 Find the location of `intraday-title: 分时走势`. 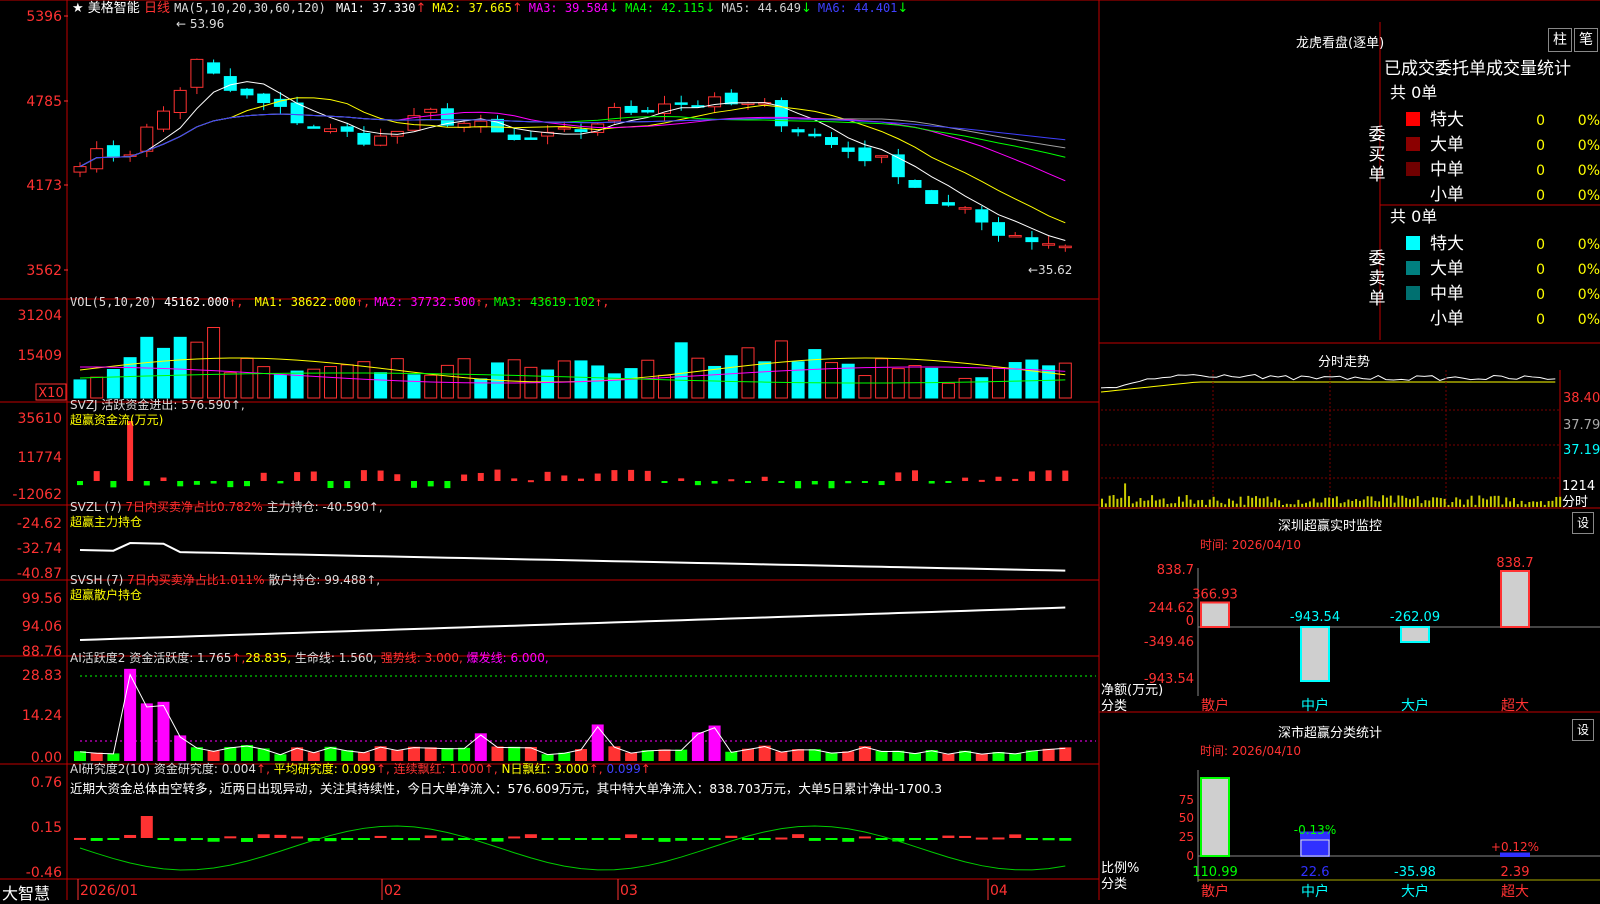

intraday-title: 分时走势 is located at coordinates (1344, 360).